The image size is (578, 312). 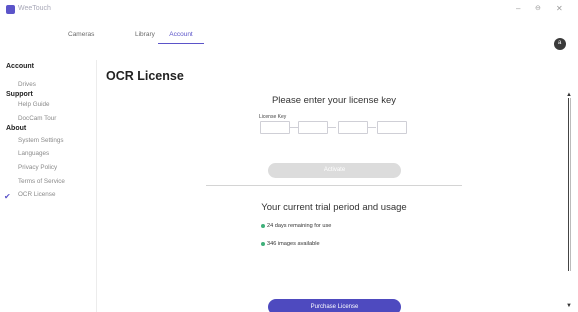 What do you see at coordinates (569, 184) in the screenshot?
I see `scrollbar-thumb` at bounding box center [569, 184].